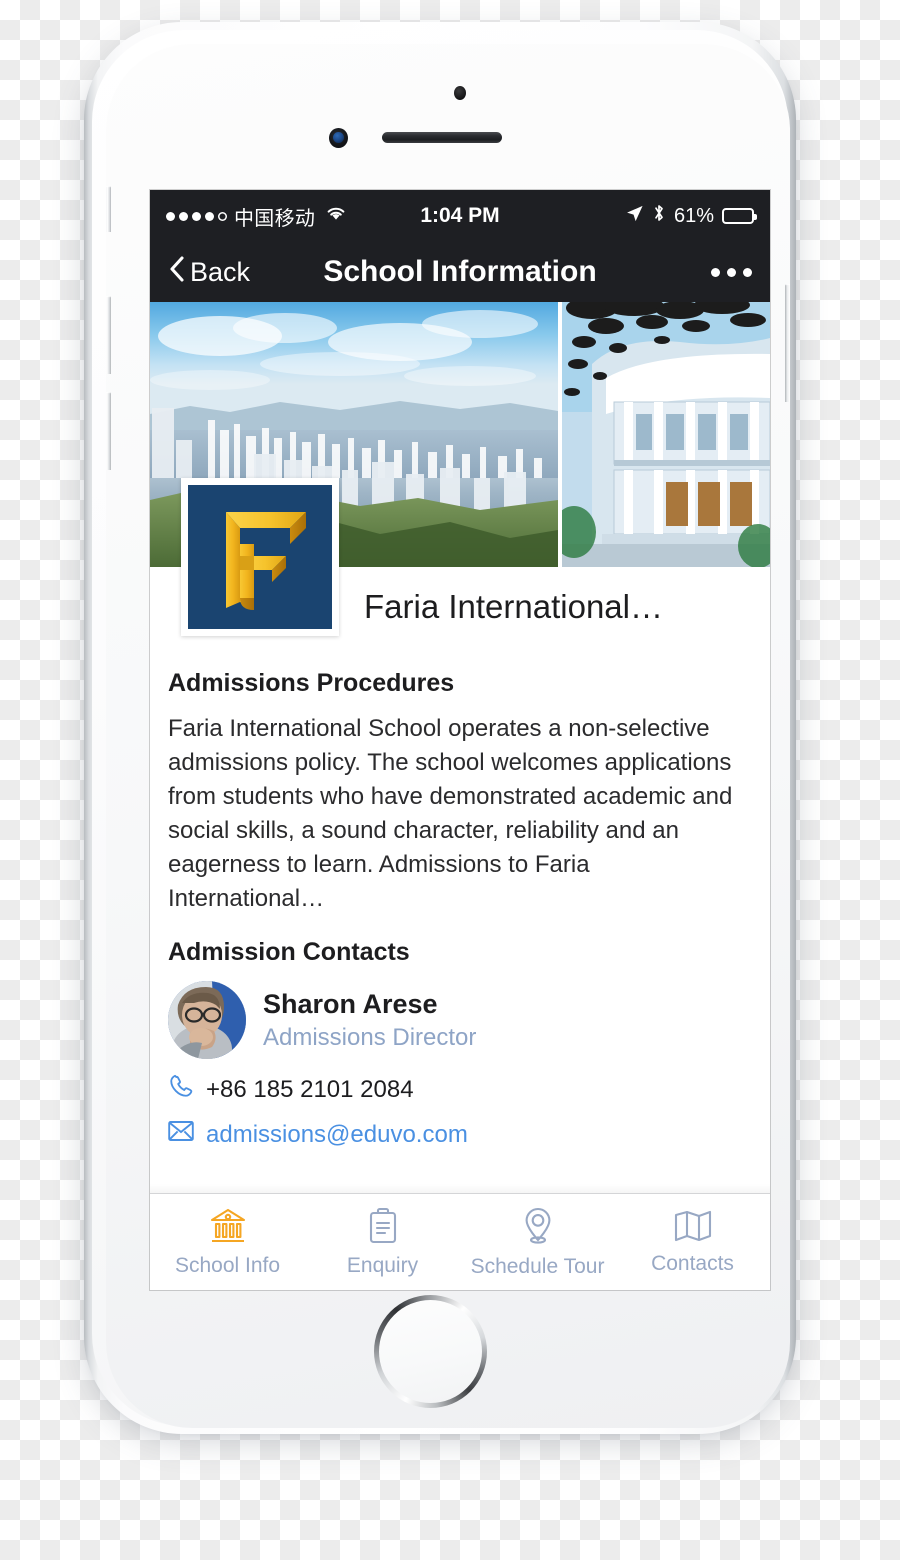 The width and height of the screenshot is (900, 1560). I want to click on envelope-icon, so click(181, 1134).